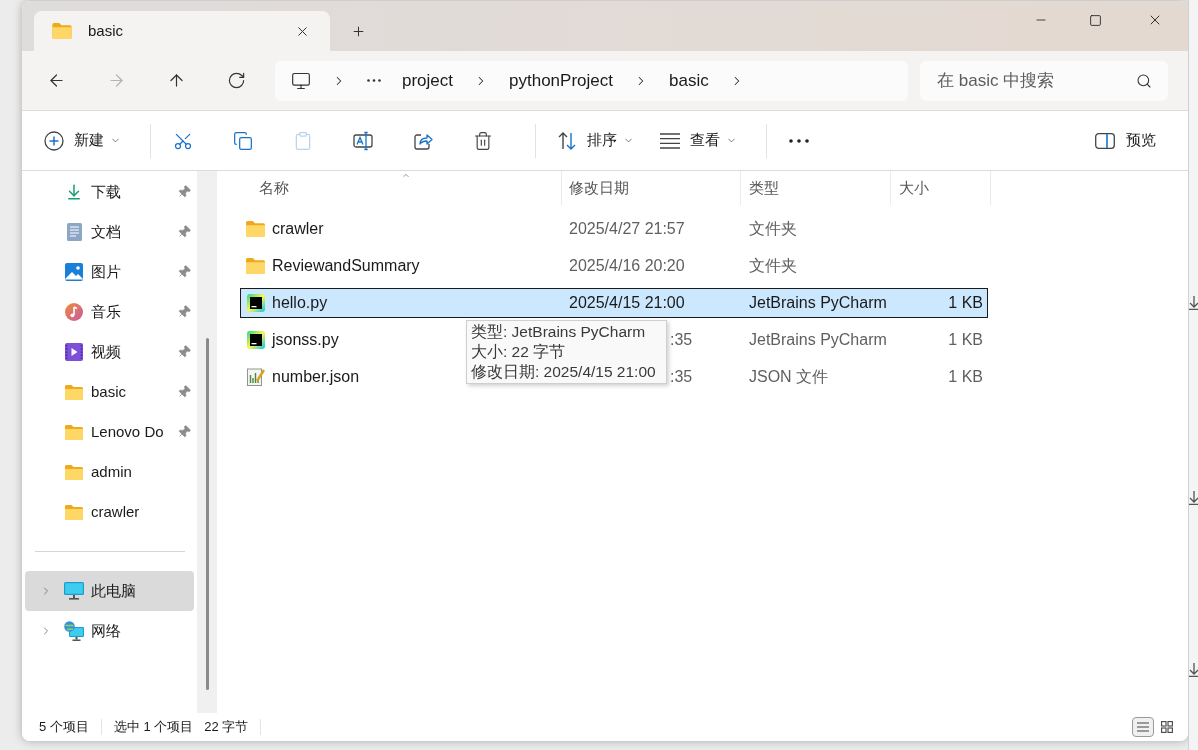  Describe the element at coordinates (789, 377) in the screenshot. I see `file-type: JSON 文件` at that location.